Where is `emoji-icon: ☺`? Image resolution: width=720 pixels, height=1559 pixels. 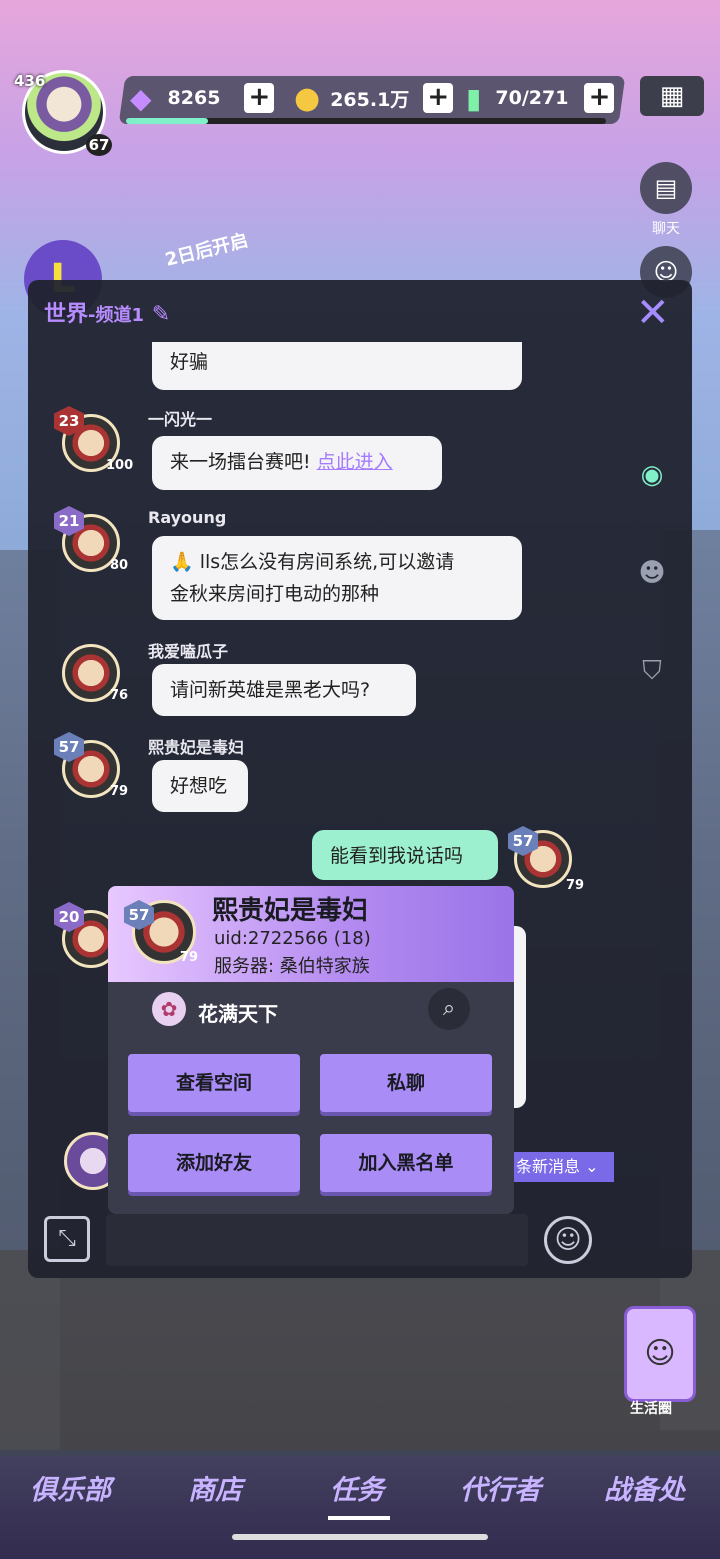 emoji-icon: ☺ is located at coordinates (568, 1240).